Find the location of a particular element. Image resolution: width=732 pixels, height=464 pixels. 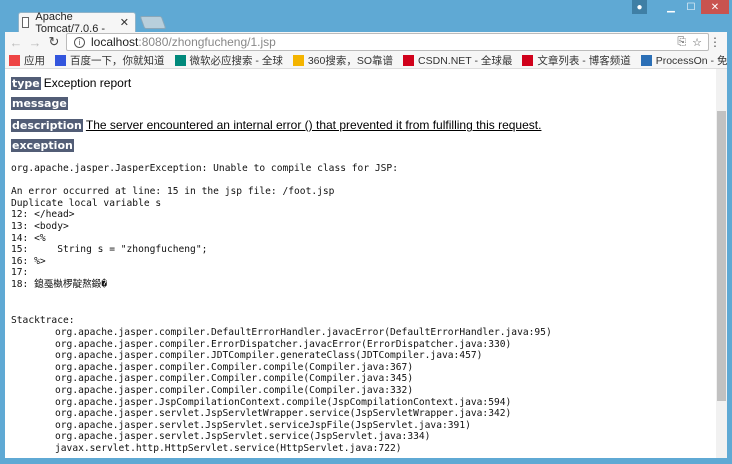

type-label: type is located at coordinates (26, 83).